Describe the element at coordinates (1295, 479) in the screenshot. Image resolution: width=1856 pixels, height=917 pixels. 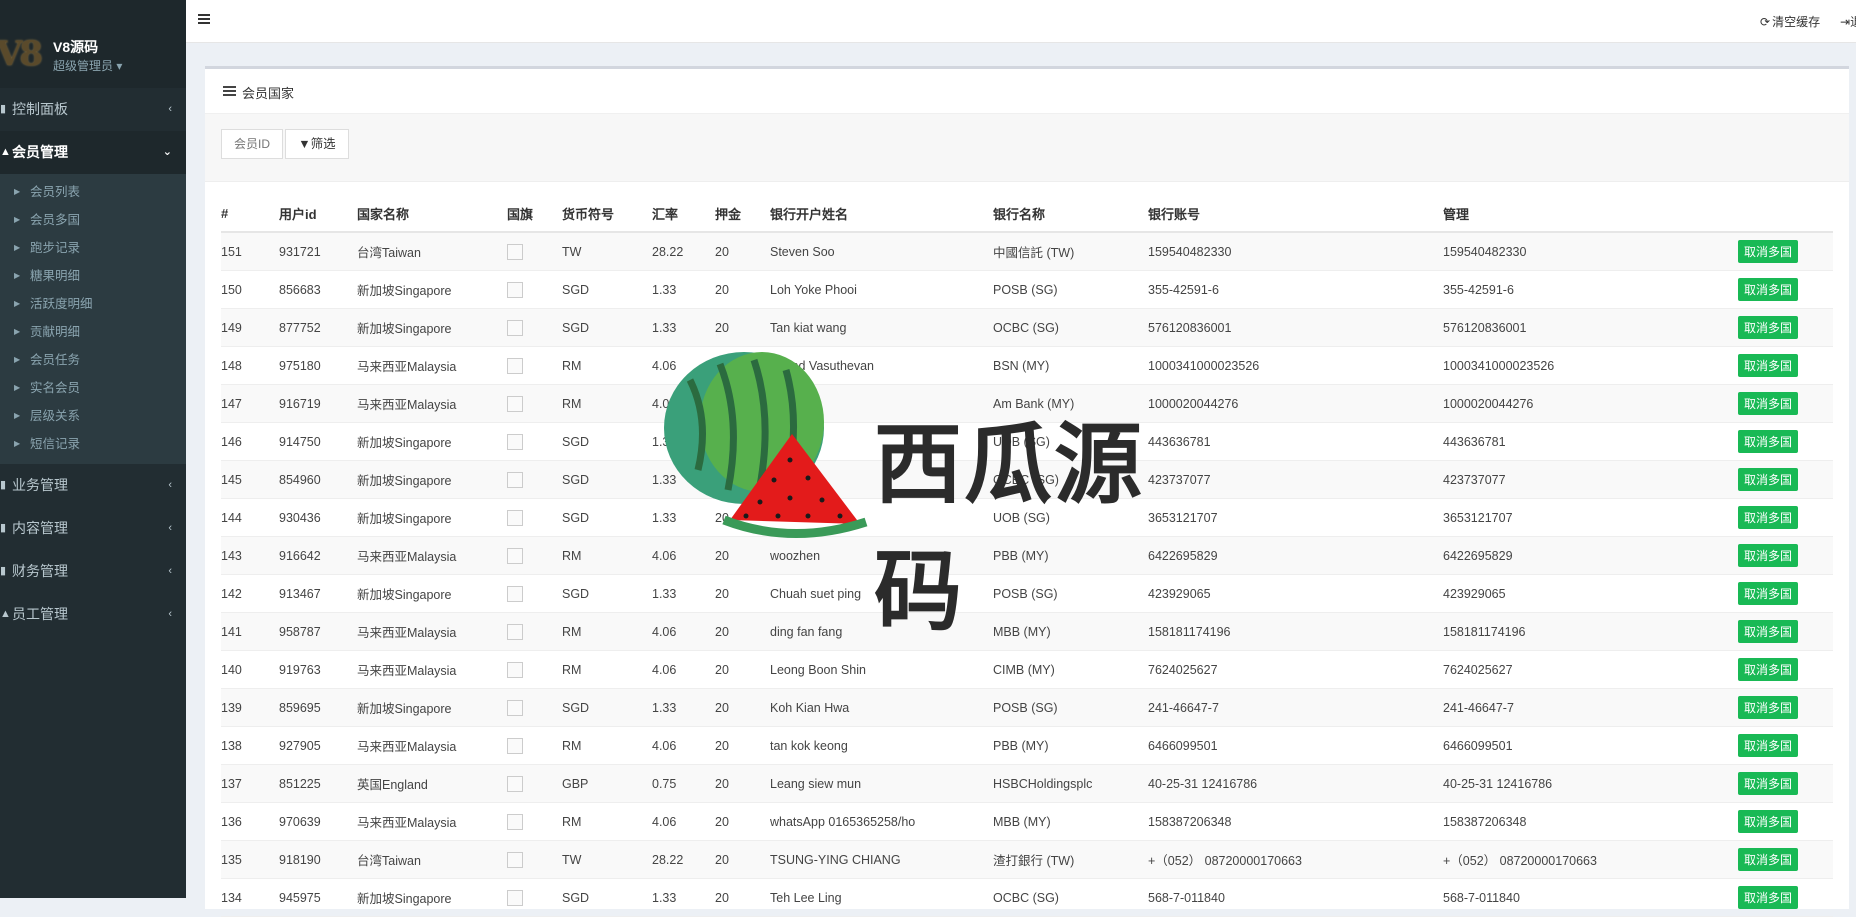
I see `cell-bank-account: 423737077` at that location.